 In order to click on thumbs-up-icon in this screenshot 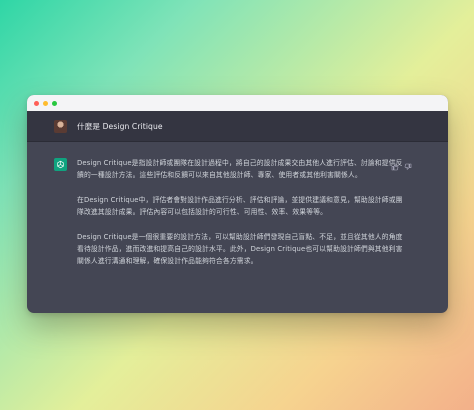, I will do `click(395, 165)`.